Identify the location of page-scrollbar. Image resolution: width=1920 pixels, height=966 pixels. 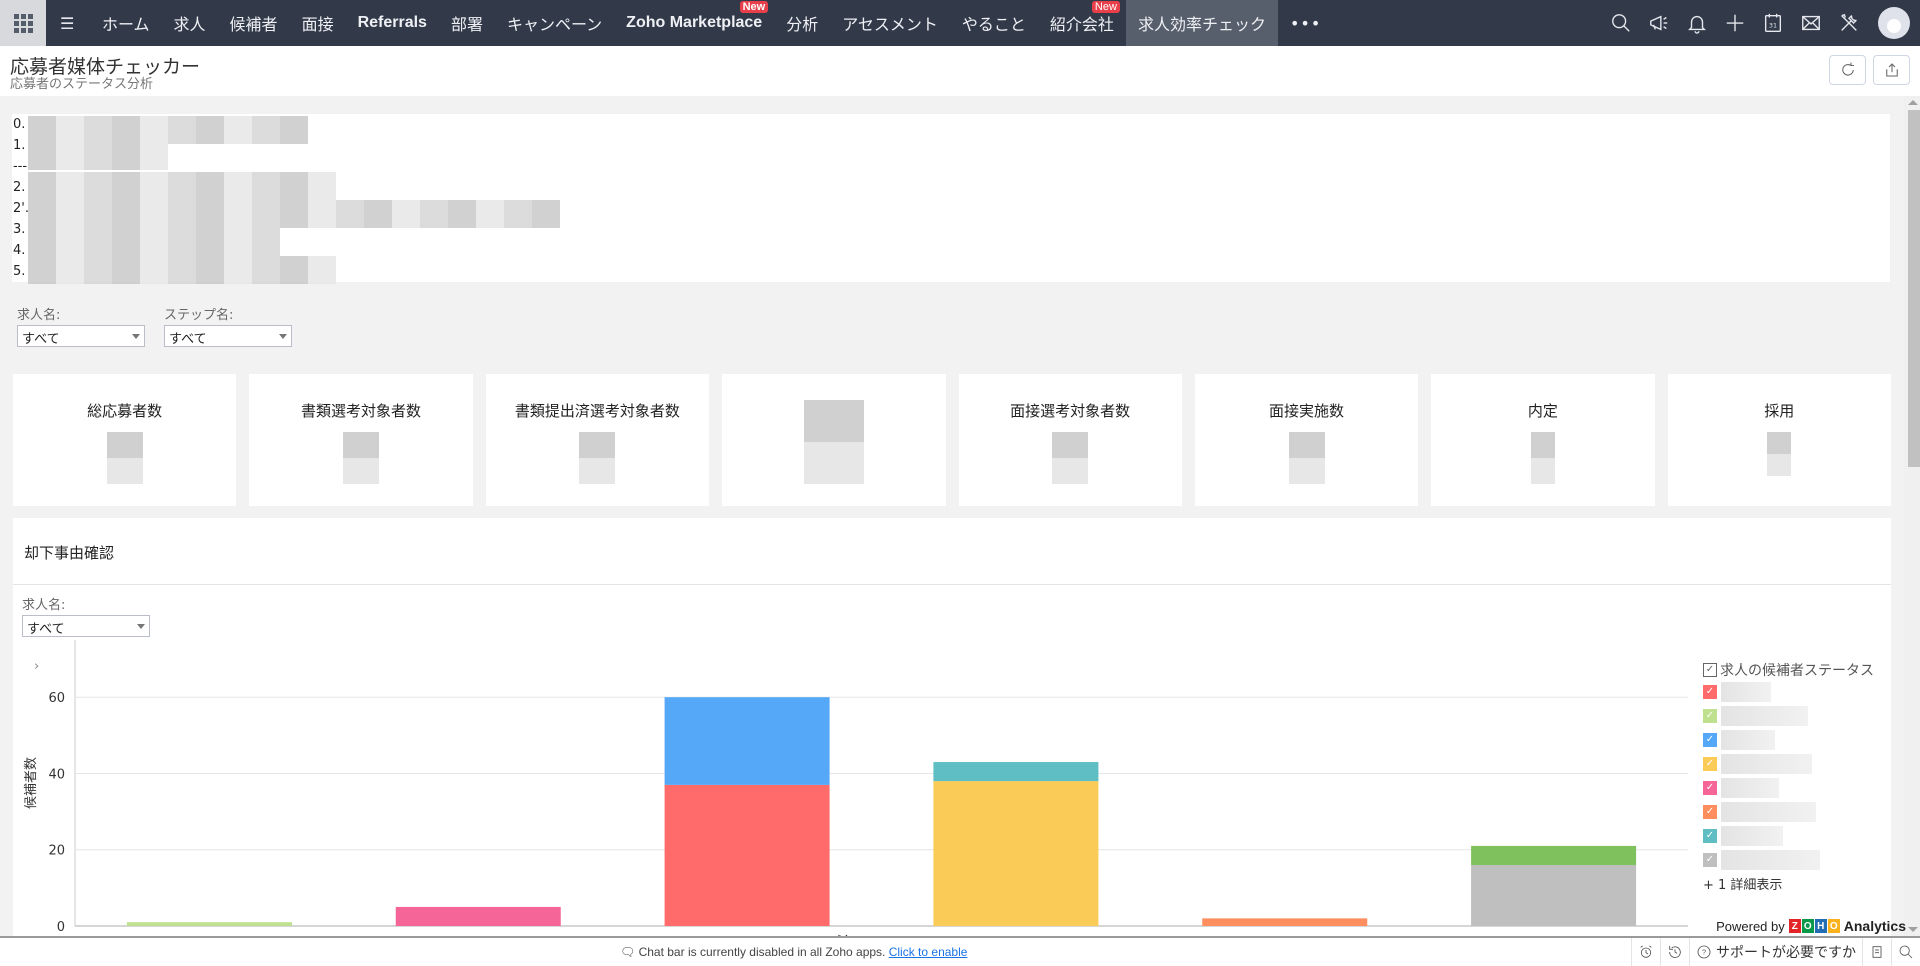
(1912, 516).